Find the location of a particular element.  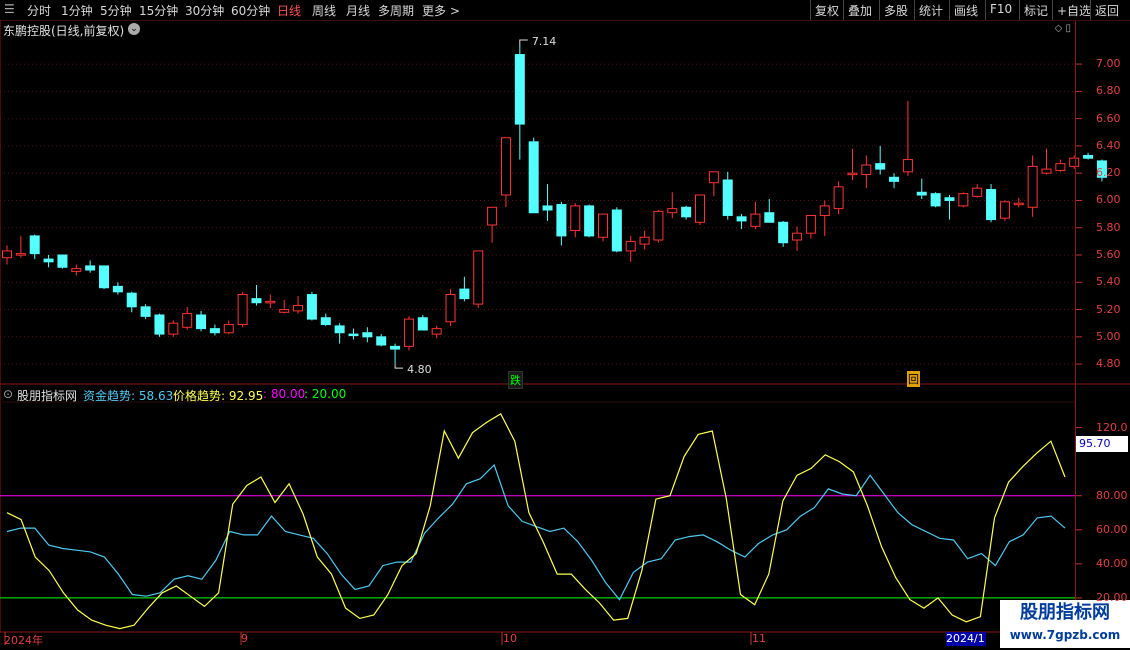

date-cursor-label: 2024/1 is located at coordinates (966, 639).